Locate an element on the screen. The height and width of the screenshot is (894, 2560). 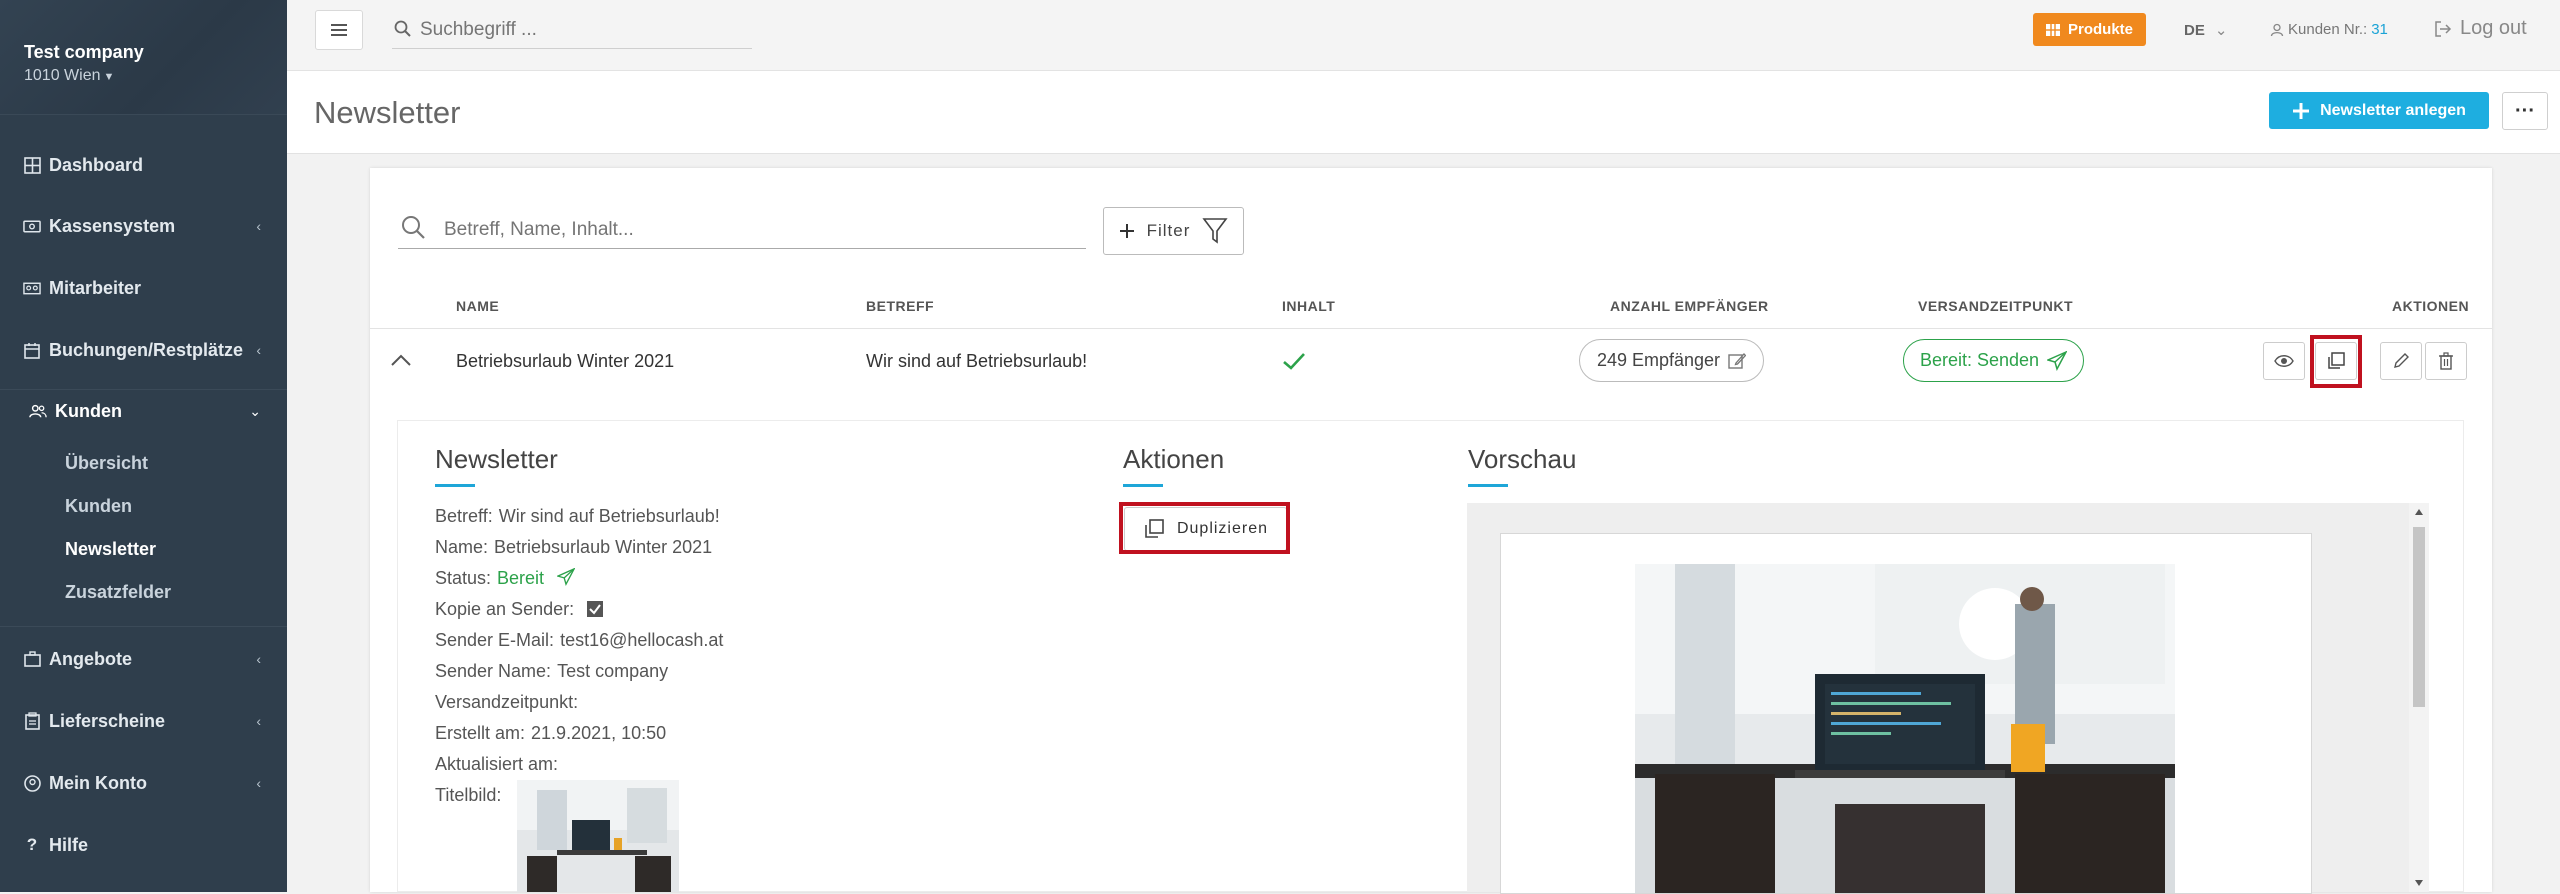
info-value: Bereit is located at coordinates (521, 578).